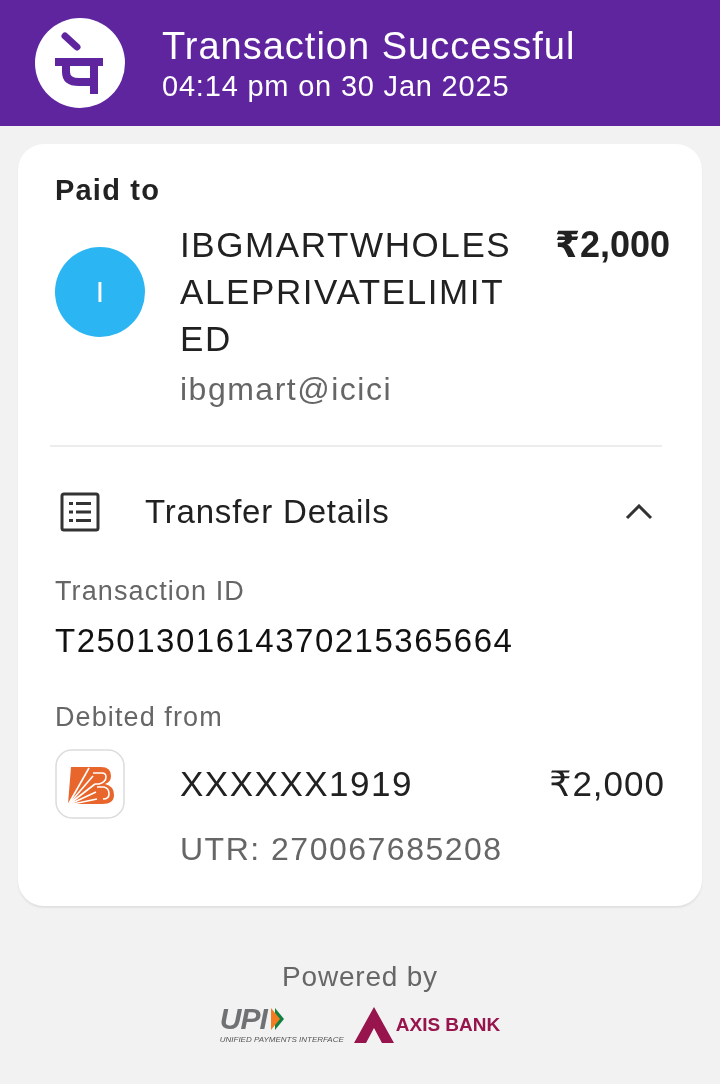 The image size is (720, 1084). What do you see at coordinates (336, 85) in the screenshot?
I see `transaction-time: 04:14 pm on 30 Jan 2025` at bounding box center [336, 85].